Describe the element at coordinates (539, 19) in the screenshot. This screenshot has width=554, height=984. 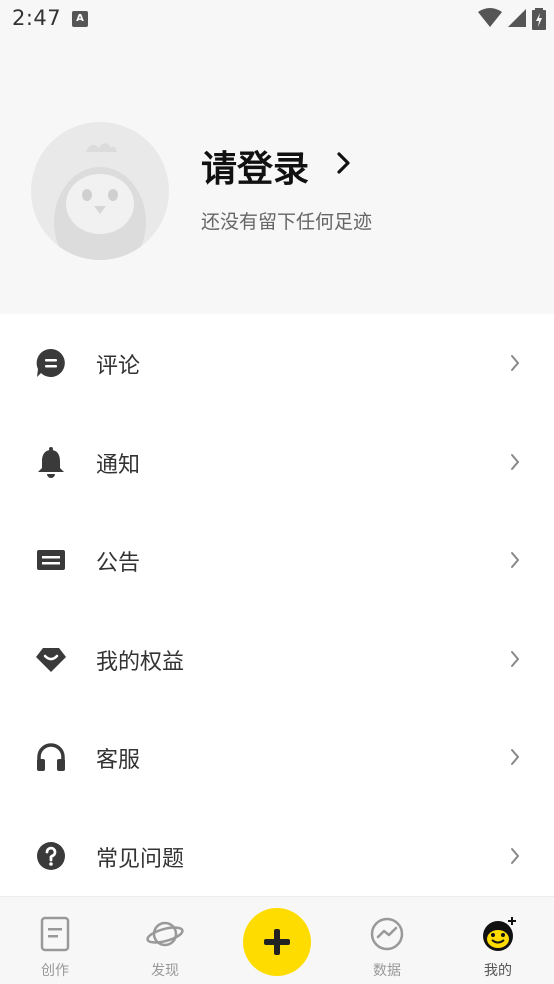
I see `battery-charging-icon` at that location.